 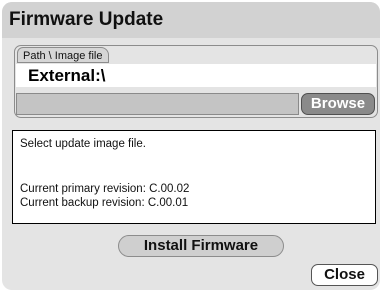 I want to click on status-message-line: Select update image file., so click(x=83, y=144).